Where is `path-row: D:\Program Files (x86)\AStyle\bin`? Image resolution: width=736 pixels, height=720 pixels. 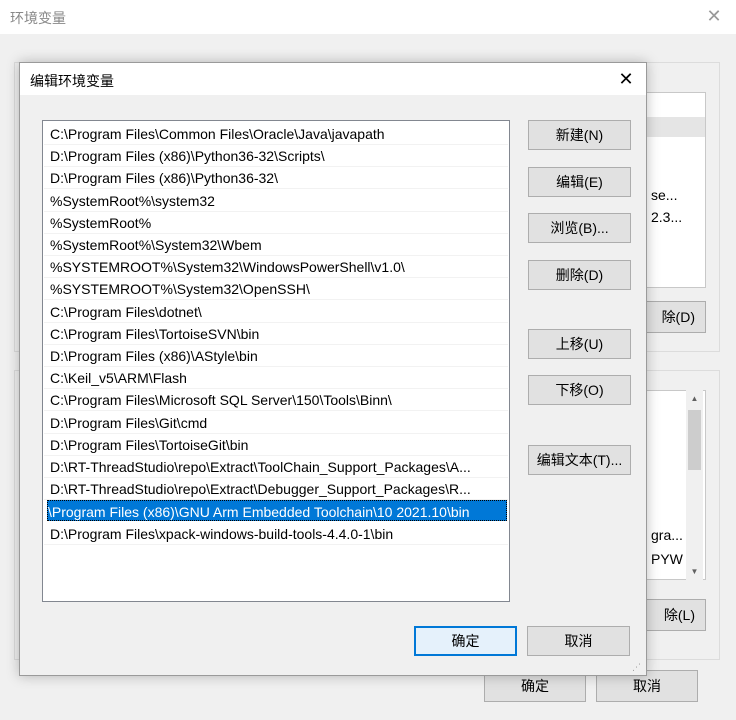 path-row: D:\Program Files (x86)\AStyle\bin is located at coordinates (276, 356).